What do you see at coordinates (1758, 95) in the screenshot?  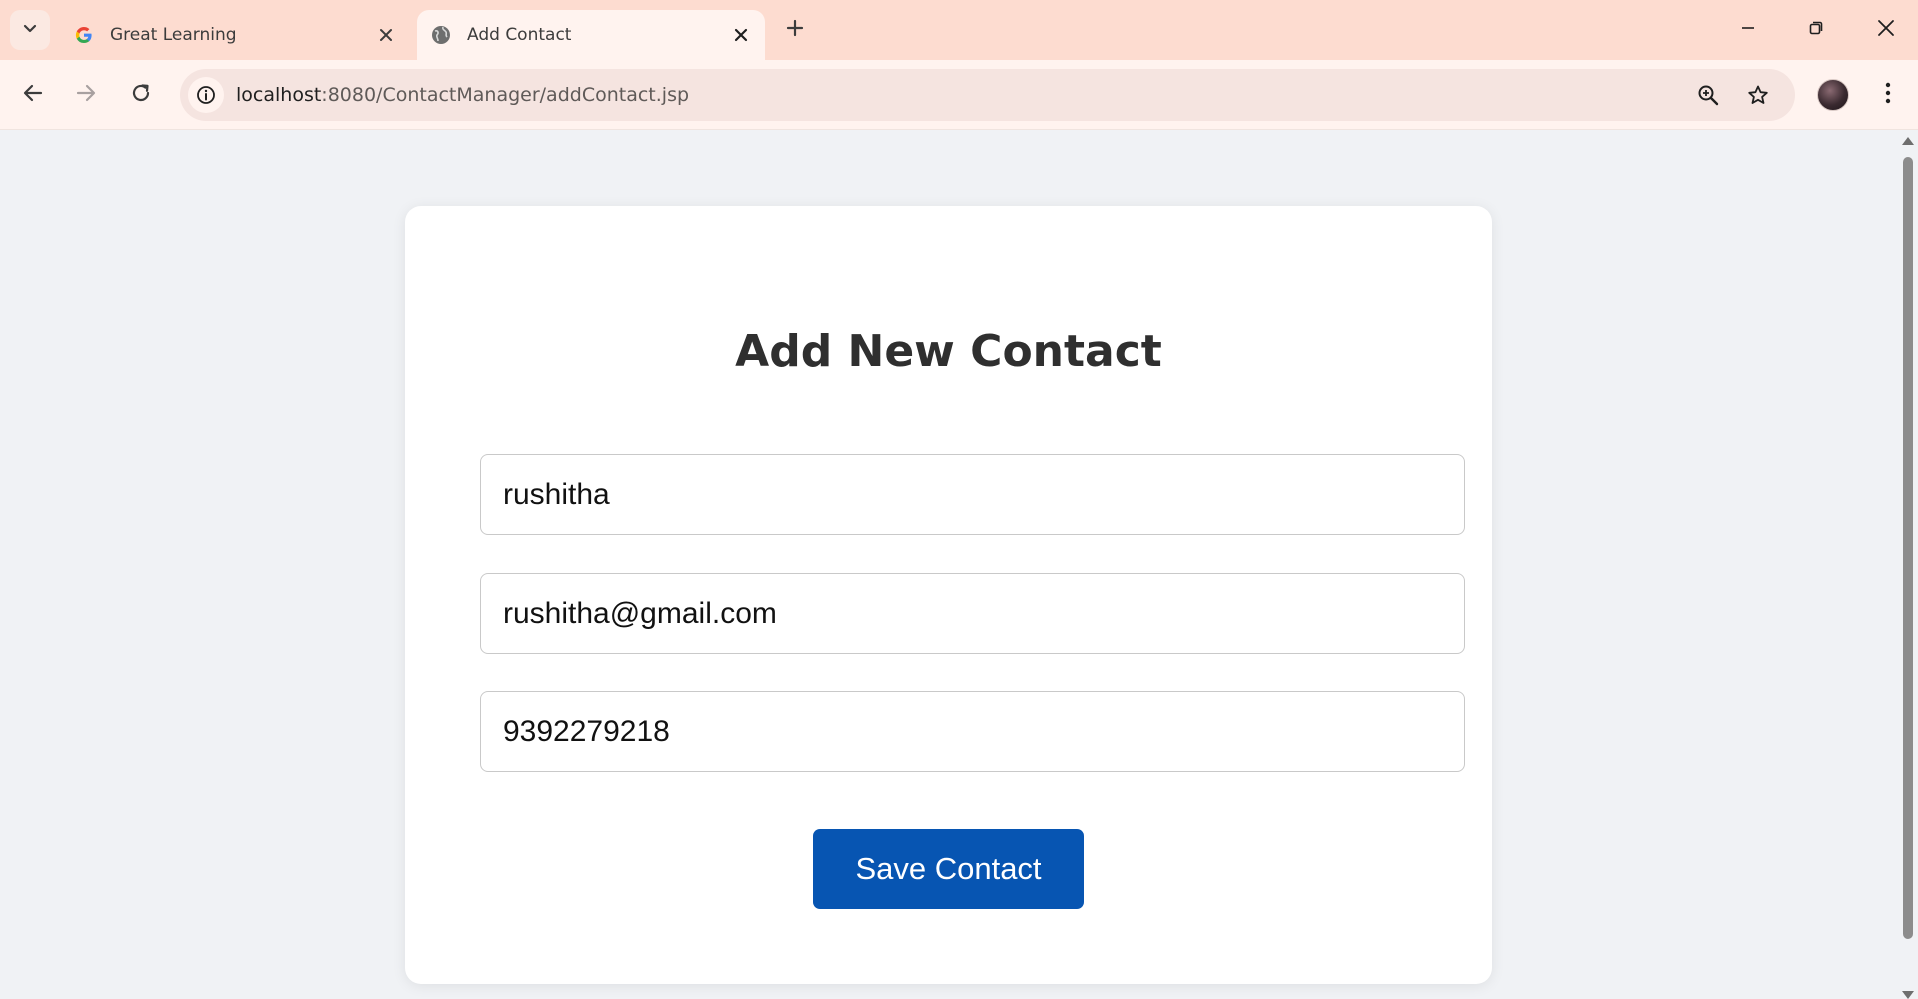 I see `star-icon` at bounding box center [1758, 95].